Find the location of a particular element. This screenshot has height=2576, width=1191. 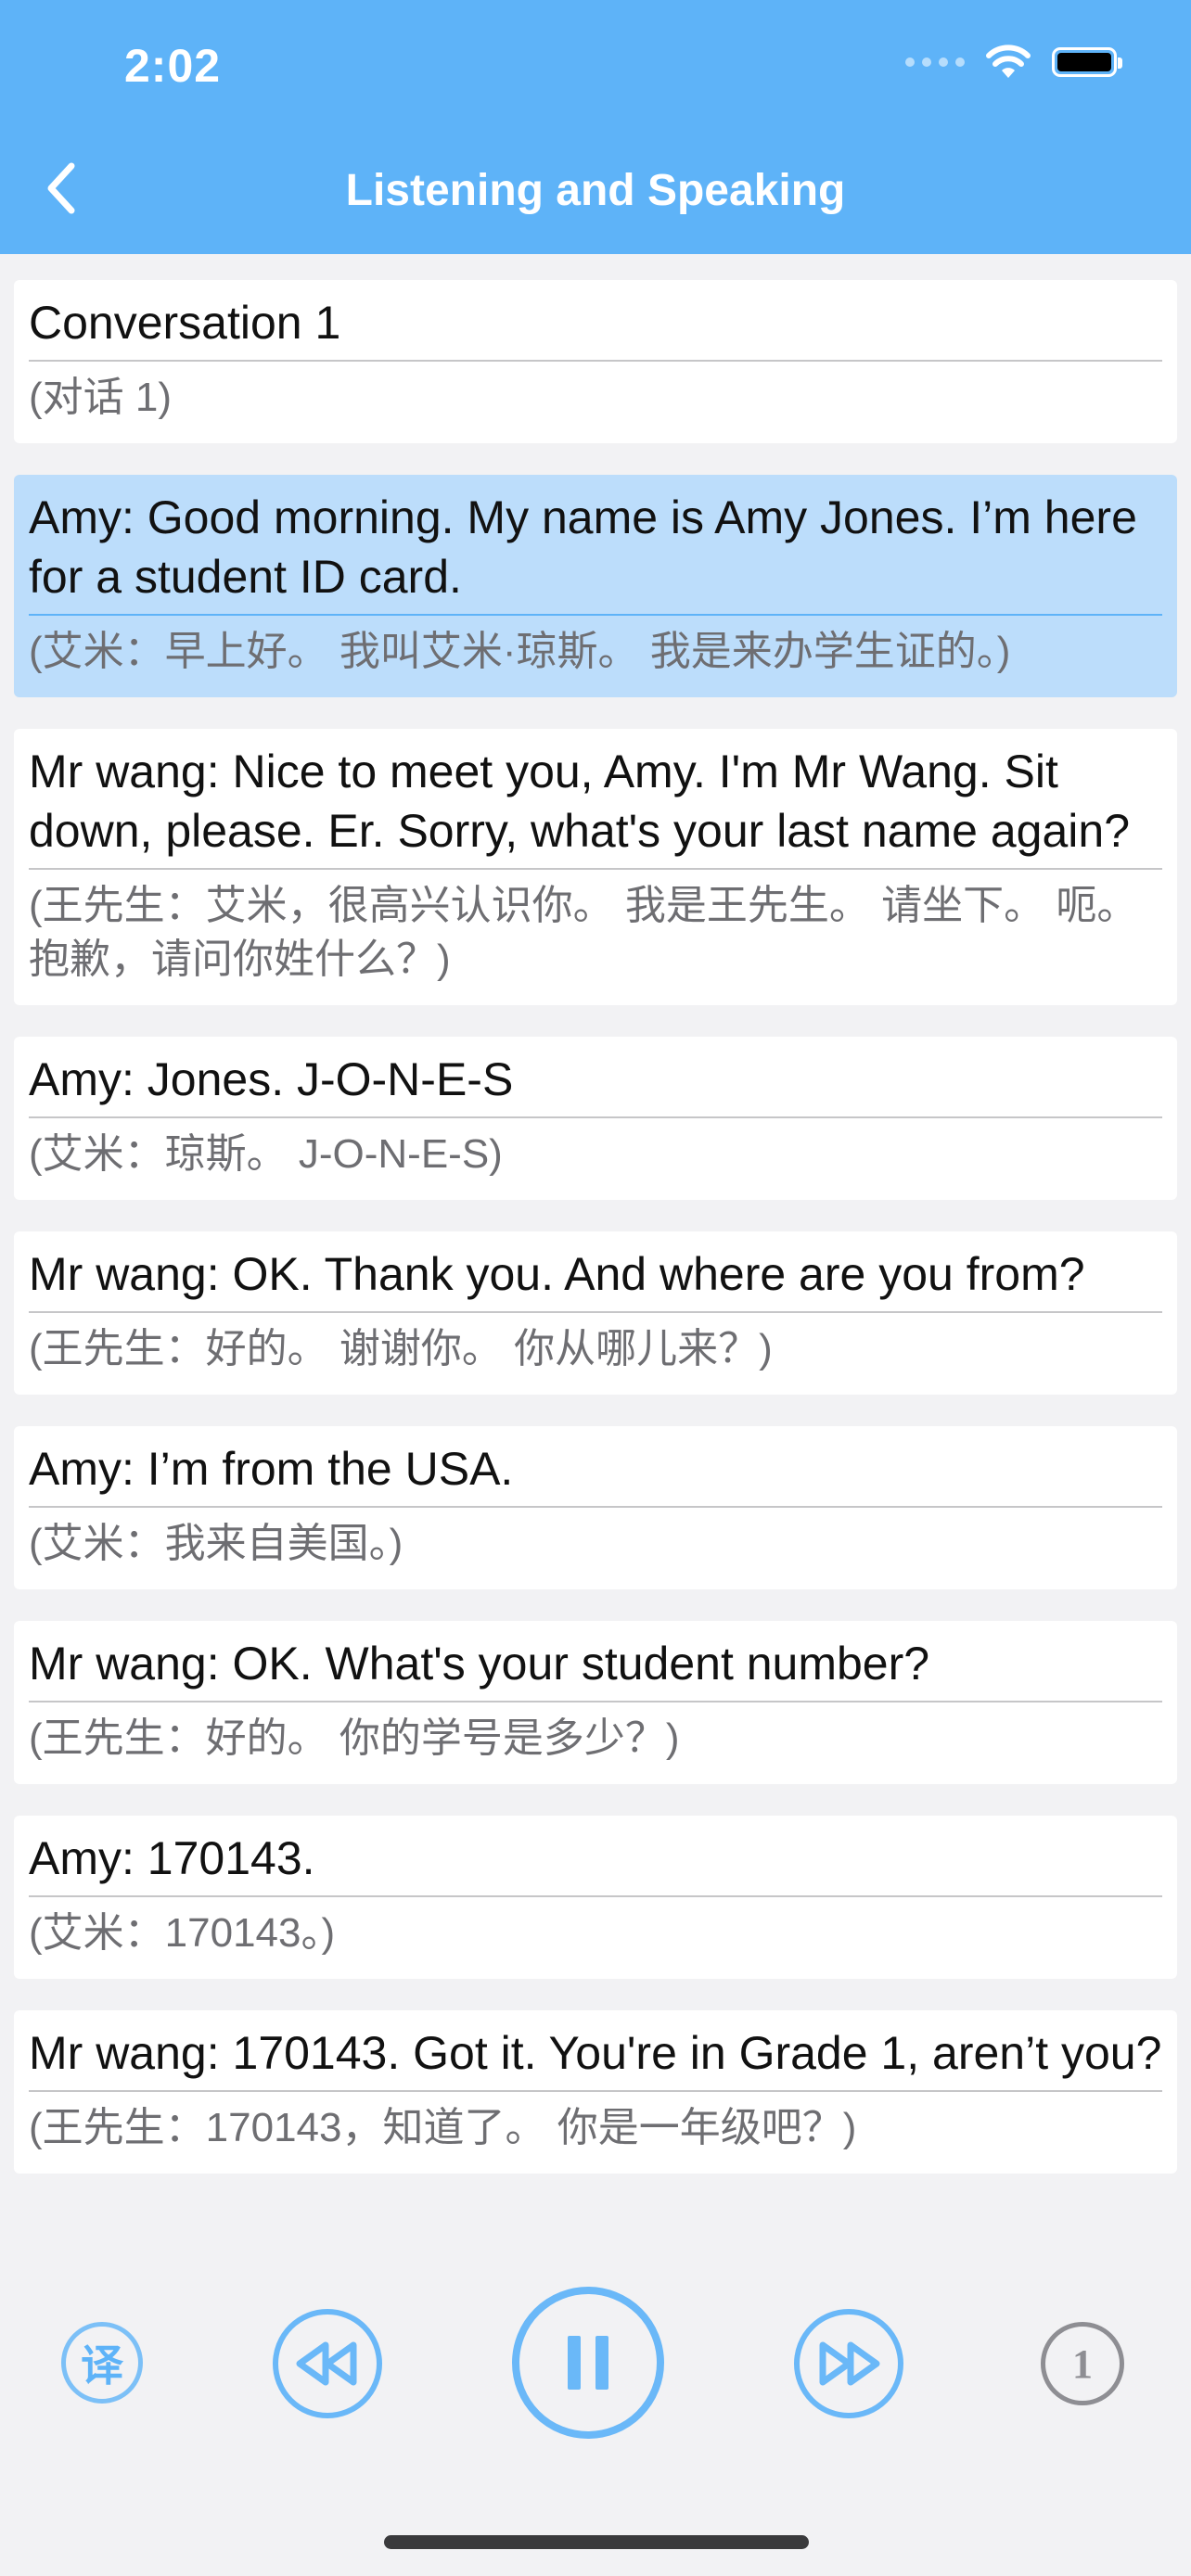

pause-icon is located at coordinates (588, 2363).